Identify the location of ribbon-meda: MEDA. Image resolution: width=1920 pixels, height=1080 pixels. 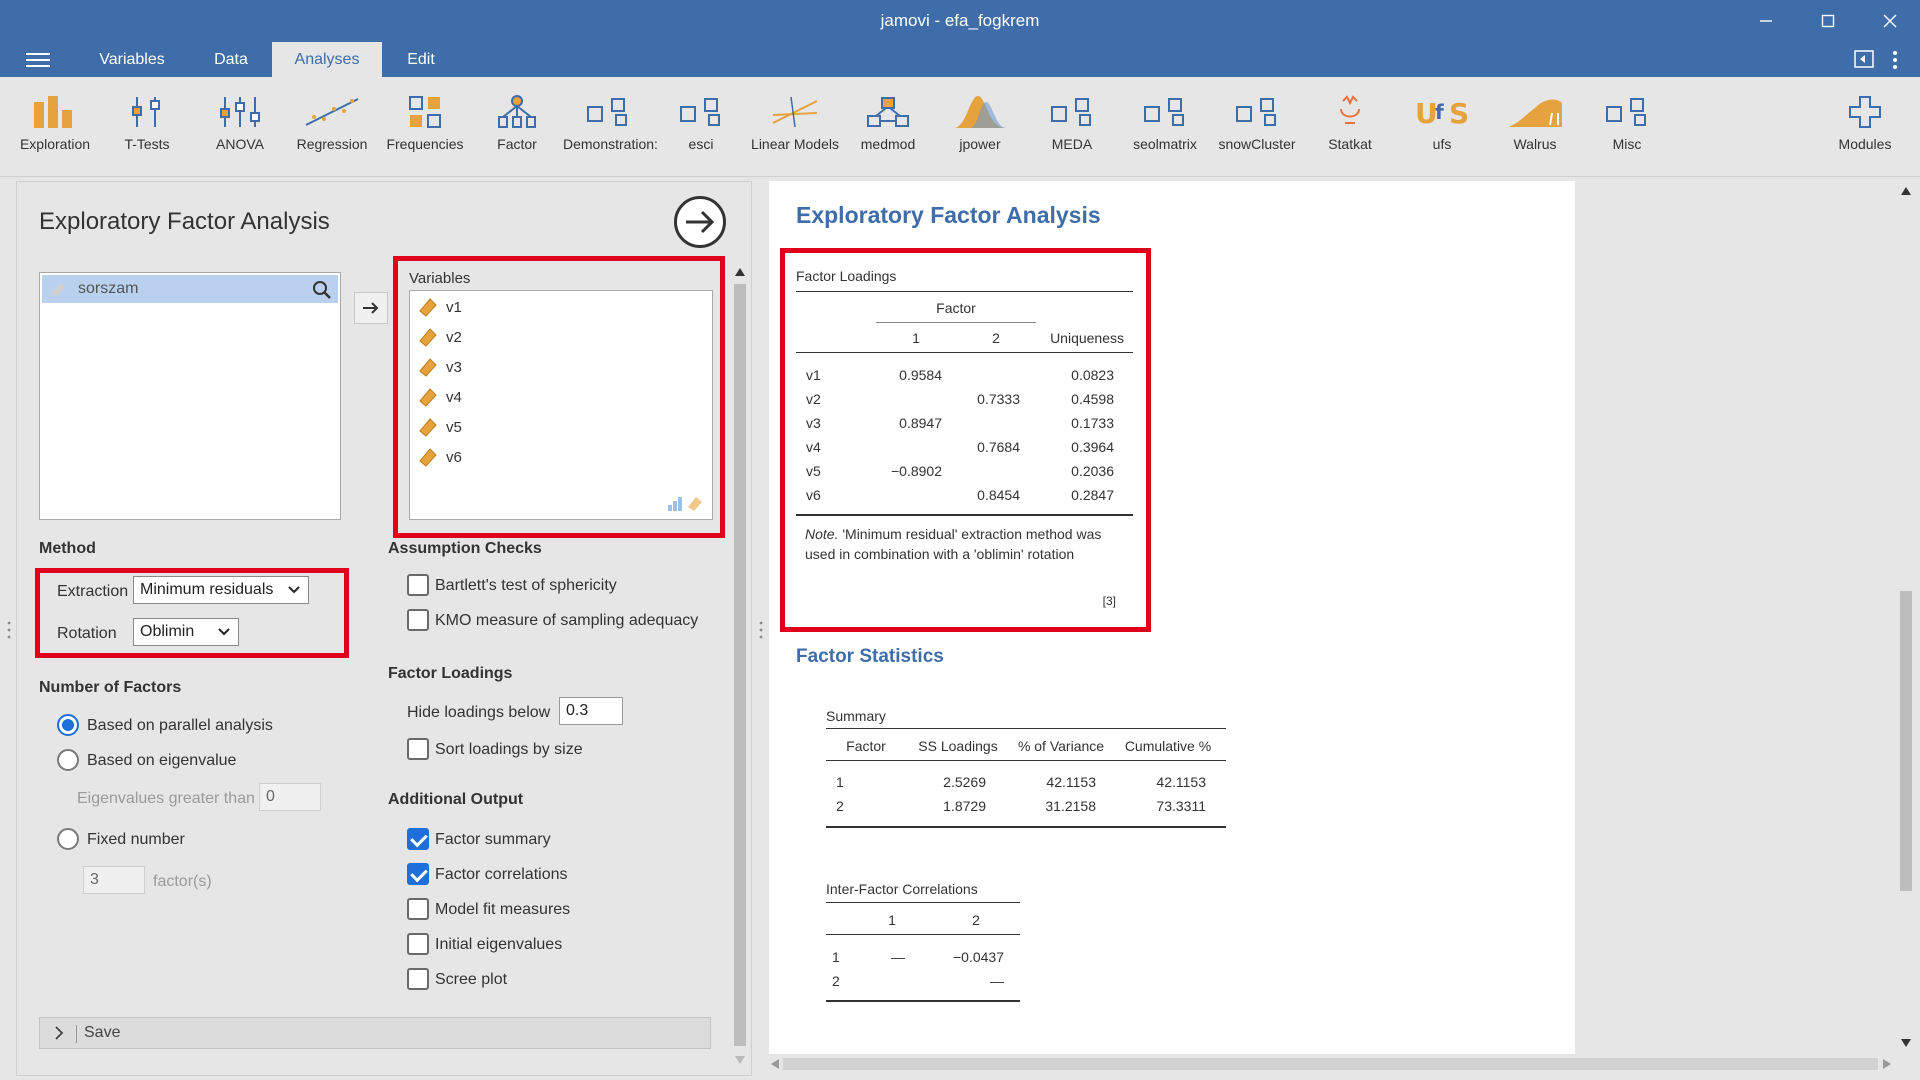
(1072, 121).